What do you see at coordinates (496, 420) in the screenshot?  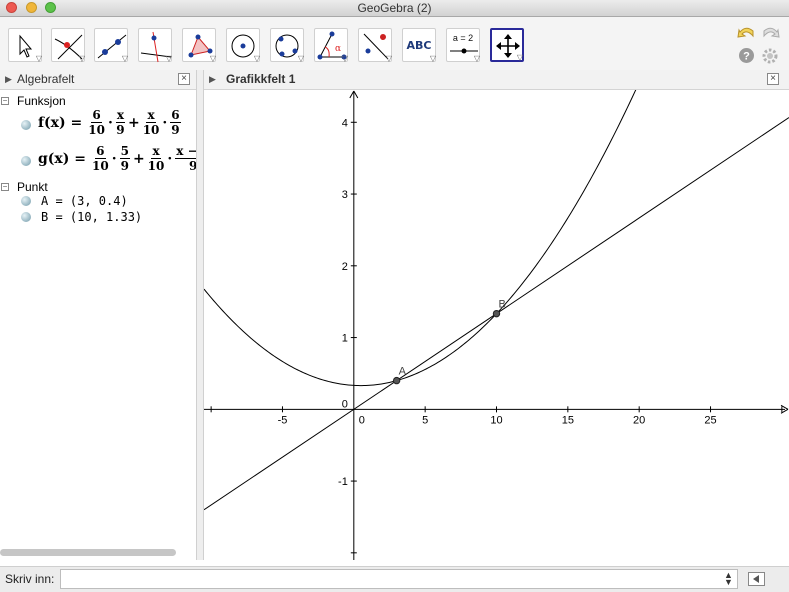 I see `x-tick-label: 10` at bounding box center [496, 420].